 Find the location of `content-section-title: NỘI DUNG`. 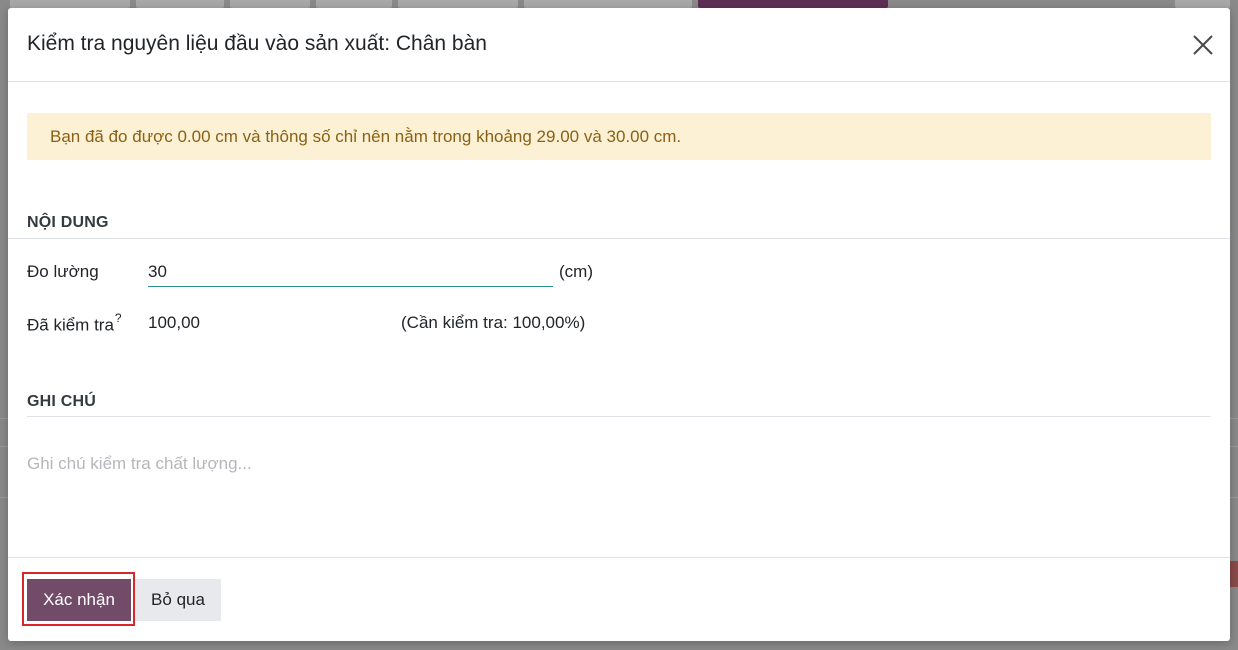

content-section-title: NỘI DUNG is located at coordinates (68, 222).